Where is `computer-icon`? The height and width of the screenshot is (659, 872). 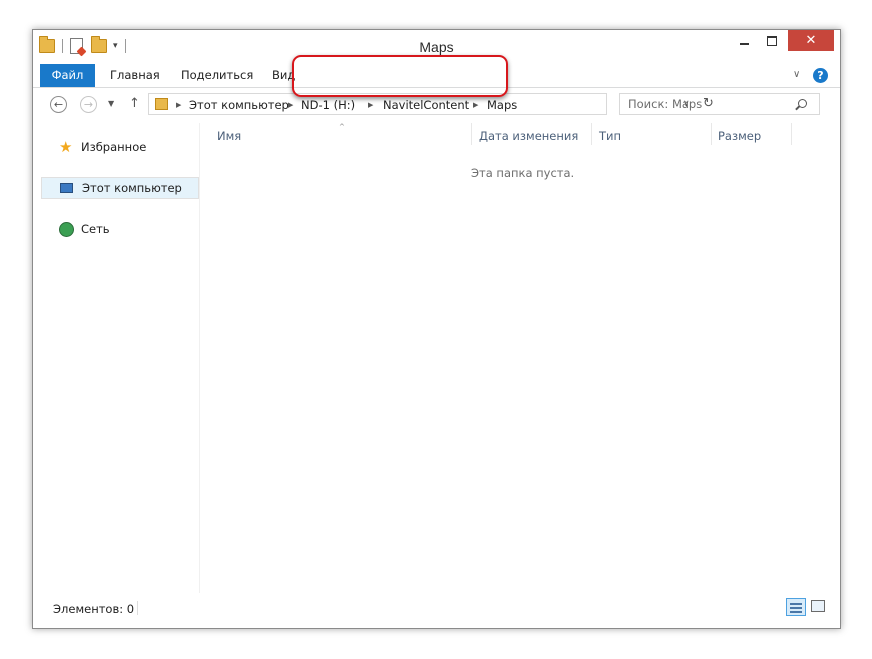 computer-icon is located at coordinates (66, 188).